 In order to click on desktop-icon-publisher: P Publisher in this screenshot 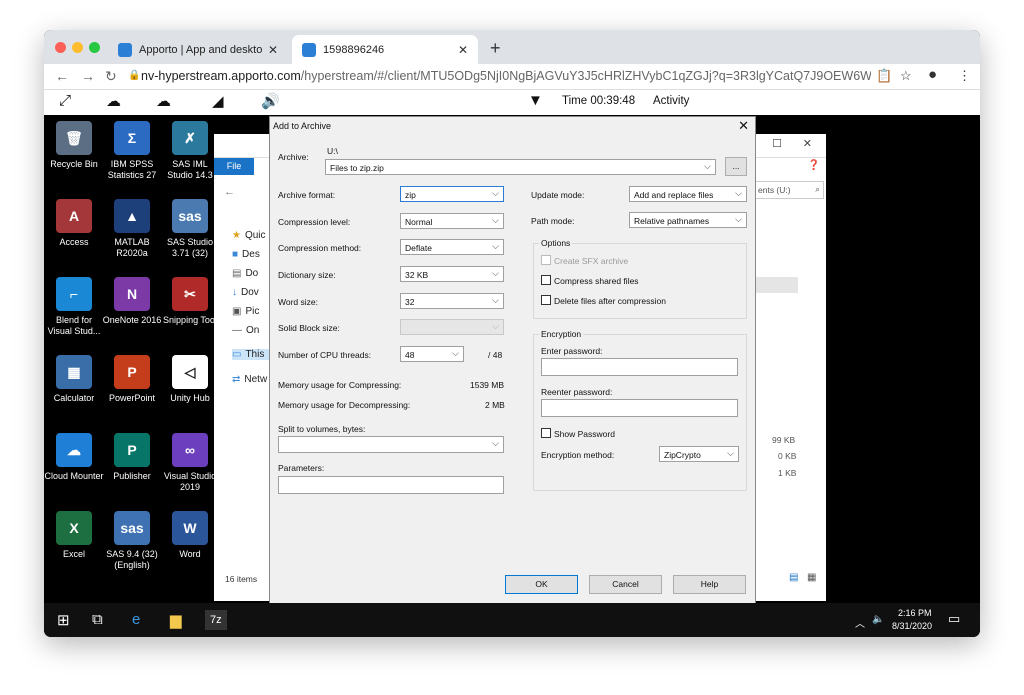, I will do `click(132, 457)`.